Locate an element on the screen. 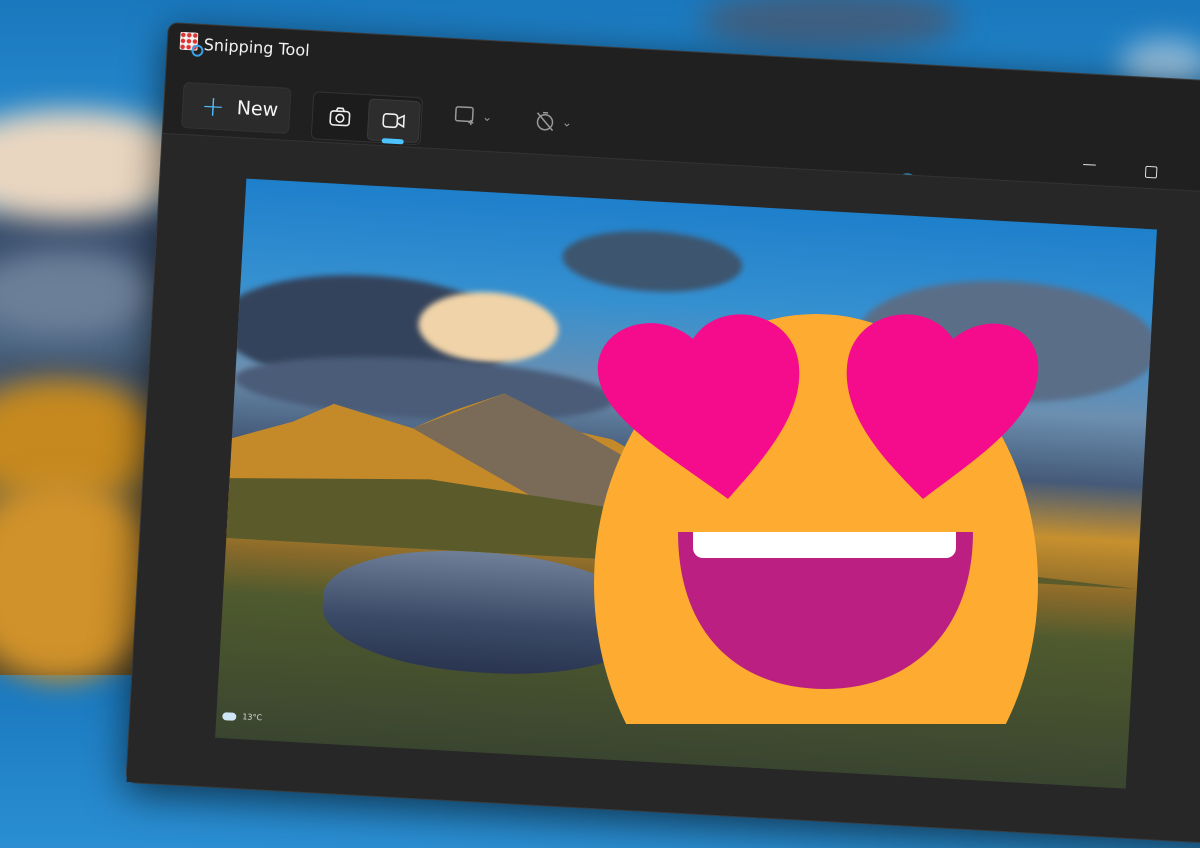  selected-mode-indicator is located at coordinates (392, 141).